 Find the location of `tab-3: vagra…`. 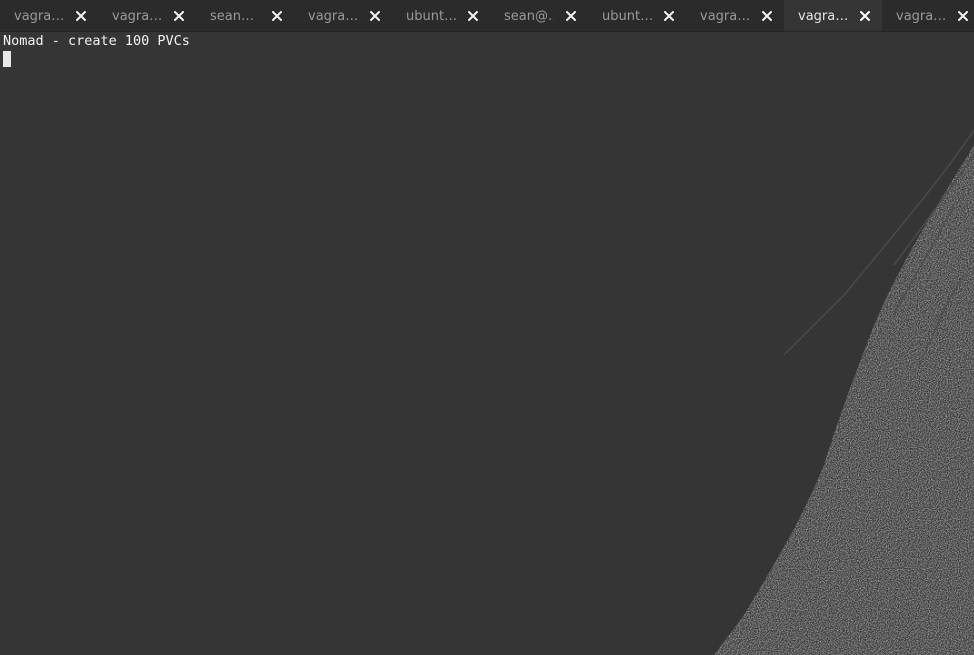

tab-3: vagra… is located at coordinates (343, 15).